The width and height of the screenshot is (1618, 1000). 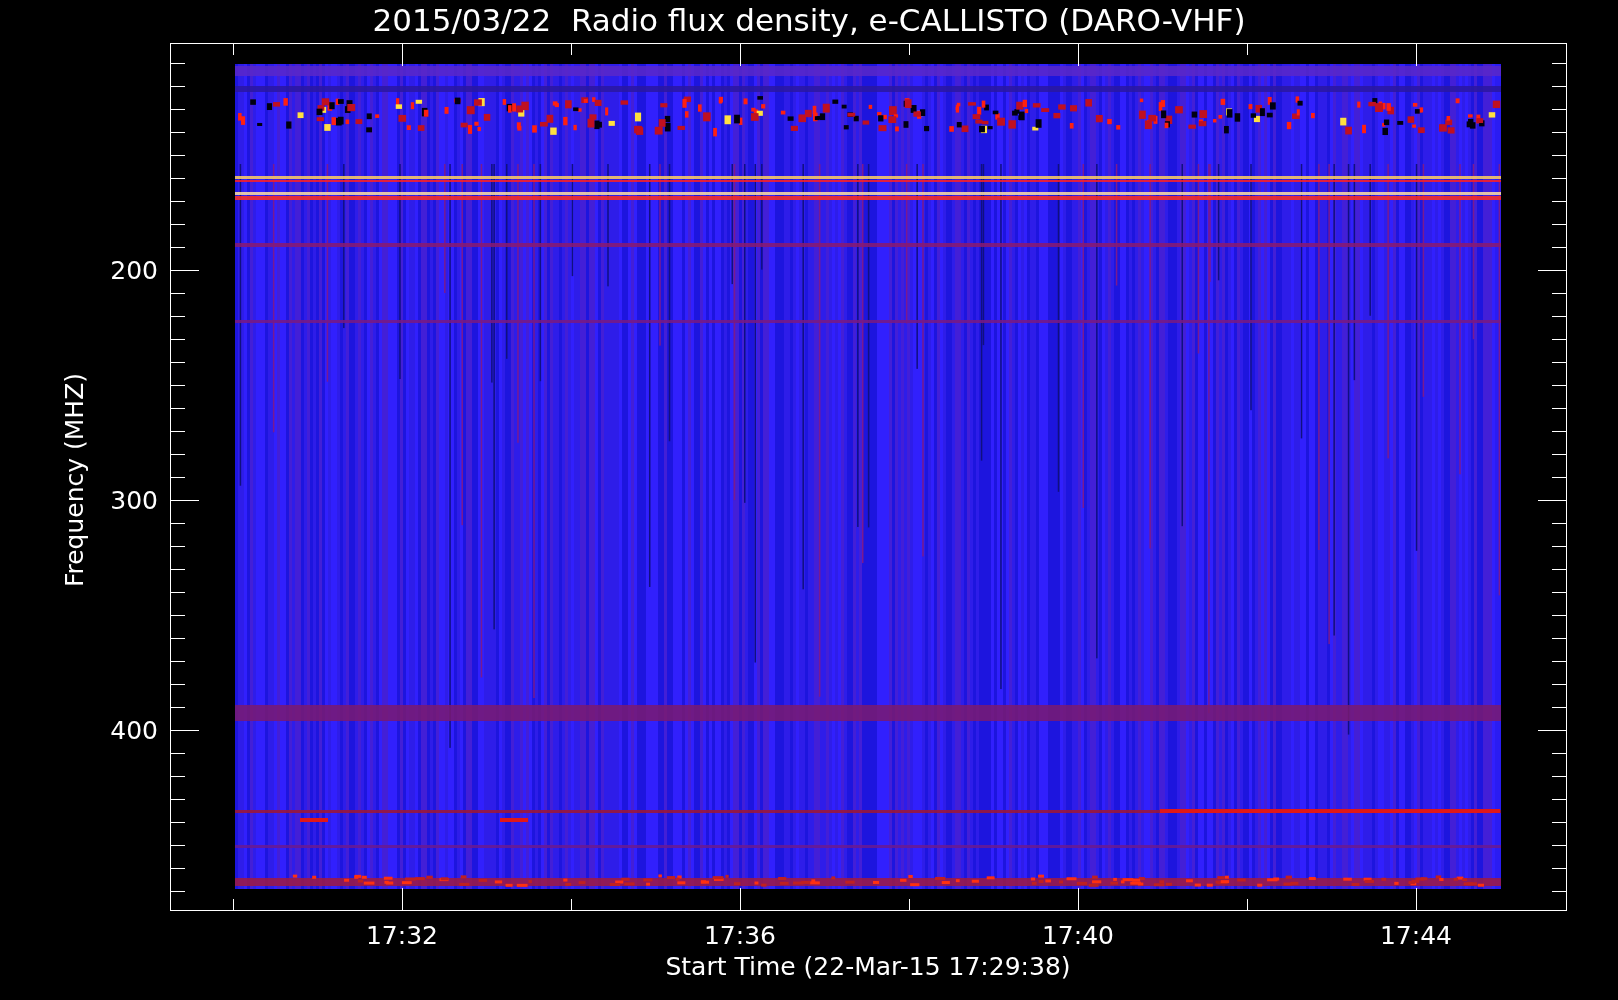 What do you see at coordinates (740, 935) in the screenshot?
I see `x-tick-label: 17:36` at bounding box center [740, 935].